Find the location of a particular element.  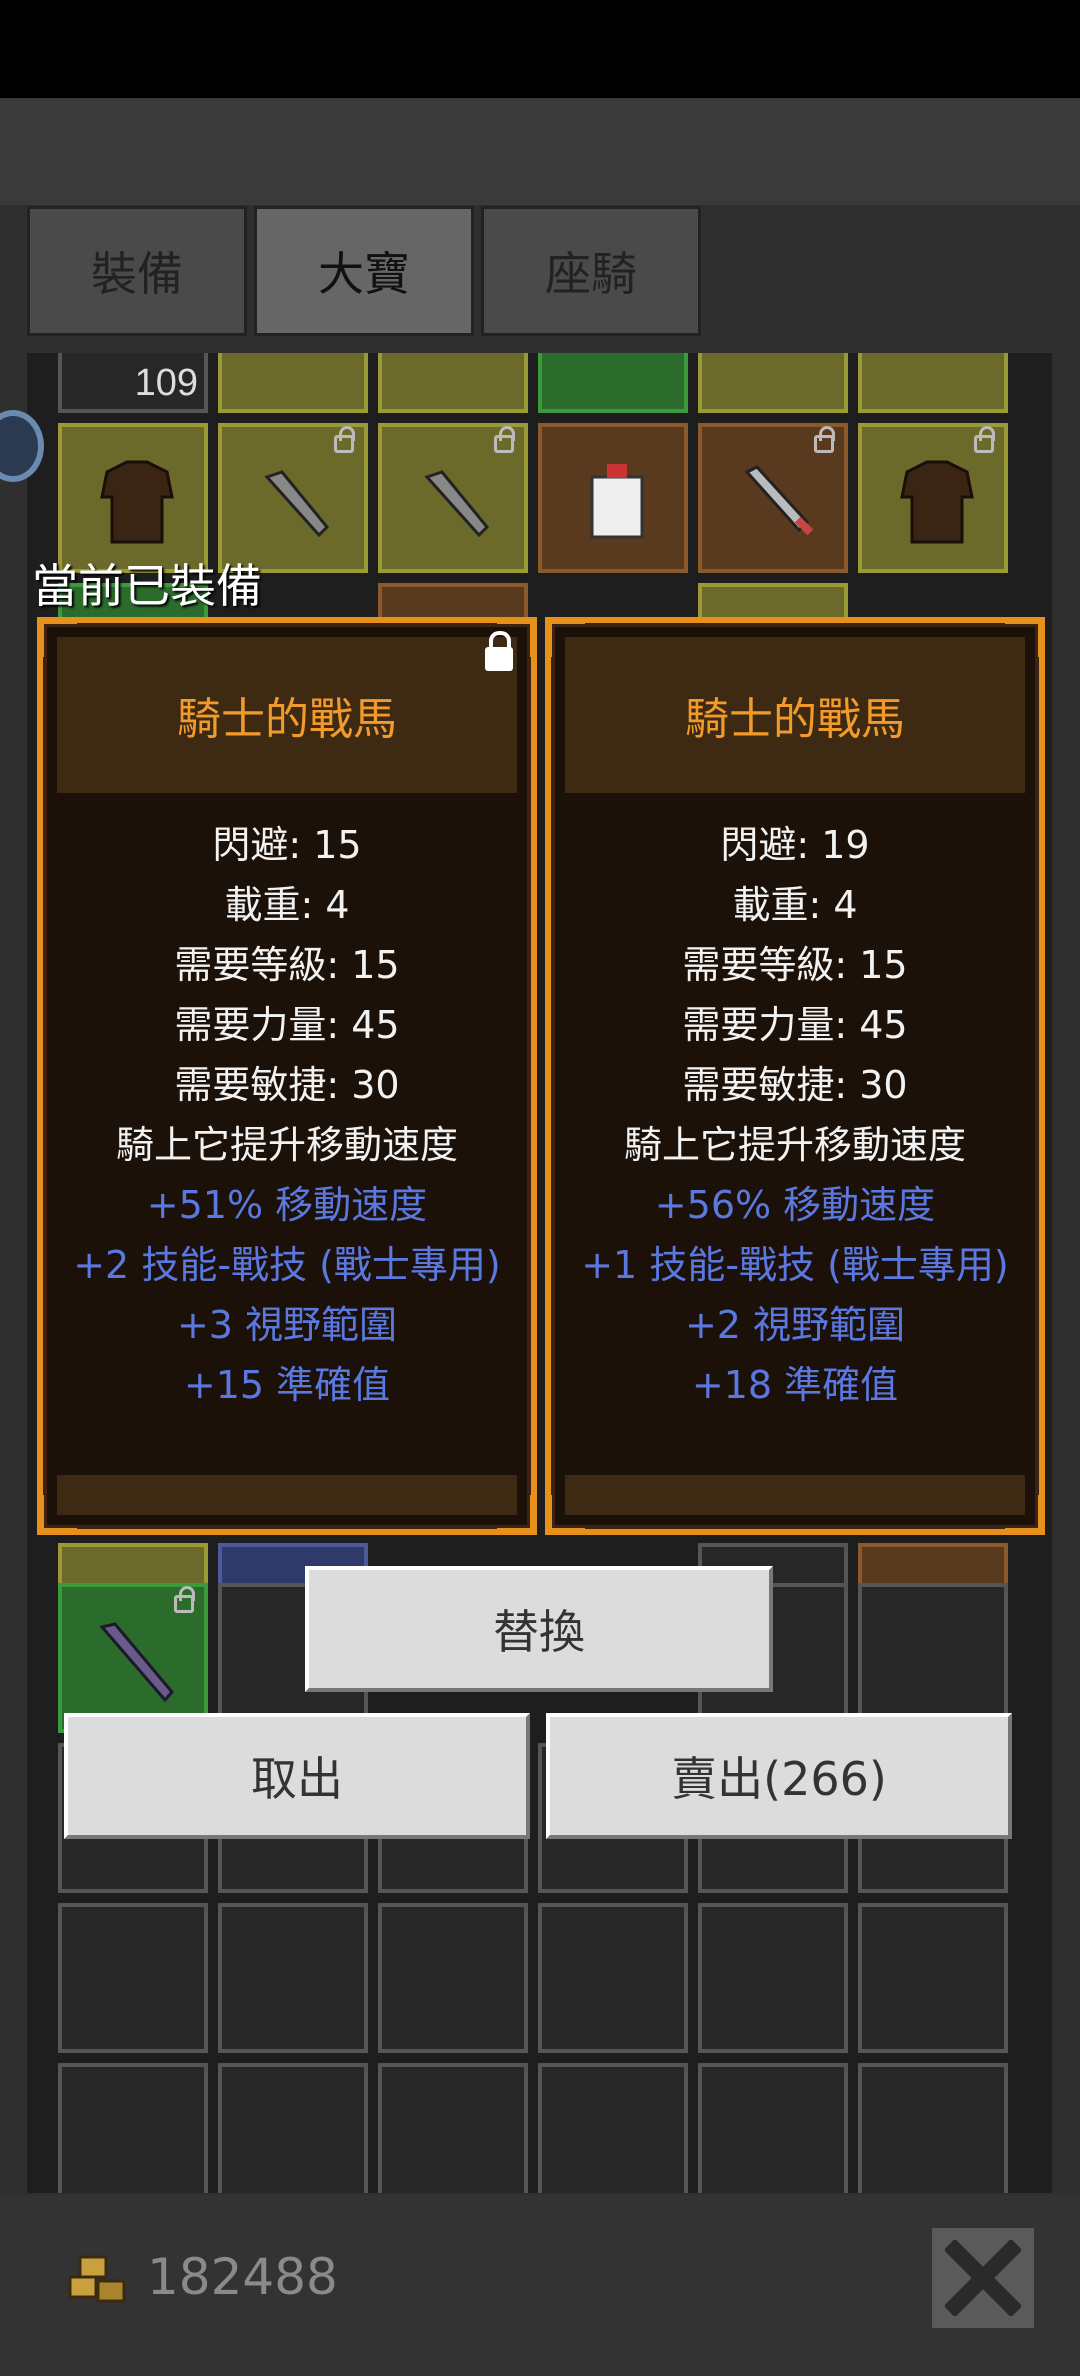

gold-coins-icon is located at coordinates (97, 2279).